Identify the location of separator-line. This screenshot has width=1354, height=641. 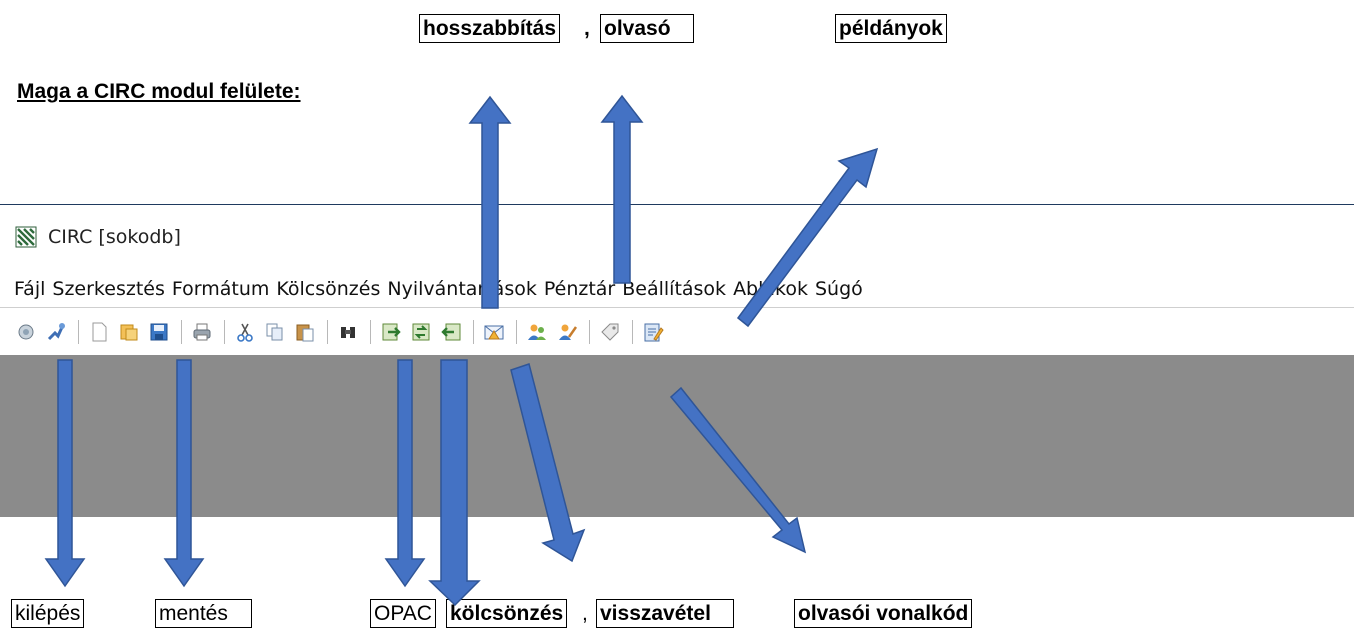
(677, 204).